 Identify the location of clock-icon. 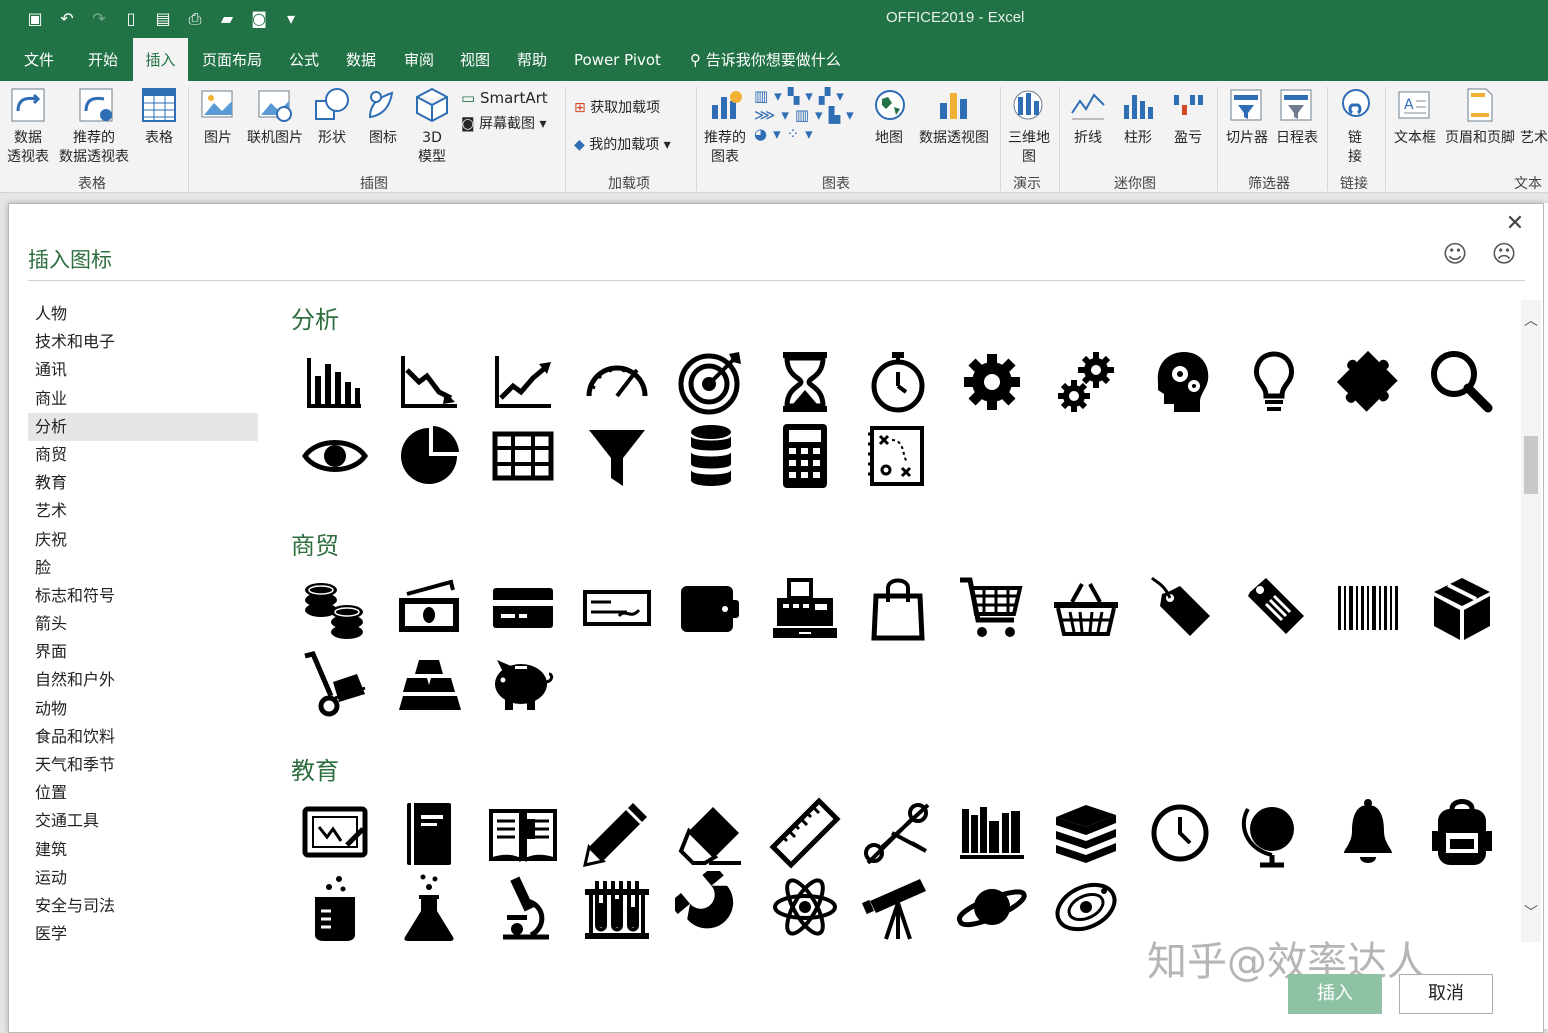
(1180, 833).